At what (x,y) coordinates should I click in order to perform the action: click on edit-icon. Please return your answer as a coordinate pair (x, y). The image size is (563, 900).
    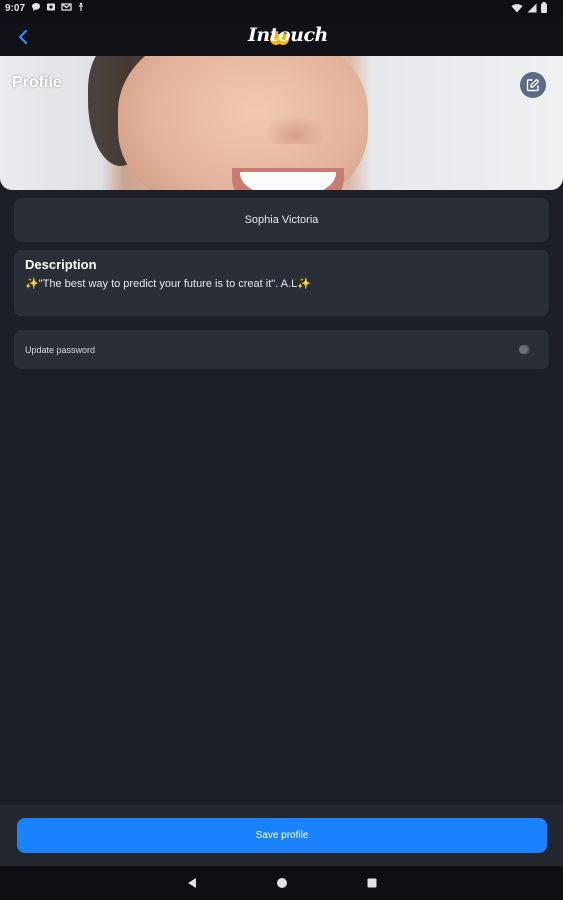
    Looking at the image, I should click on (533, 85).